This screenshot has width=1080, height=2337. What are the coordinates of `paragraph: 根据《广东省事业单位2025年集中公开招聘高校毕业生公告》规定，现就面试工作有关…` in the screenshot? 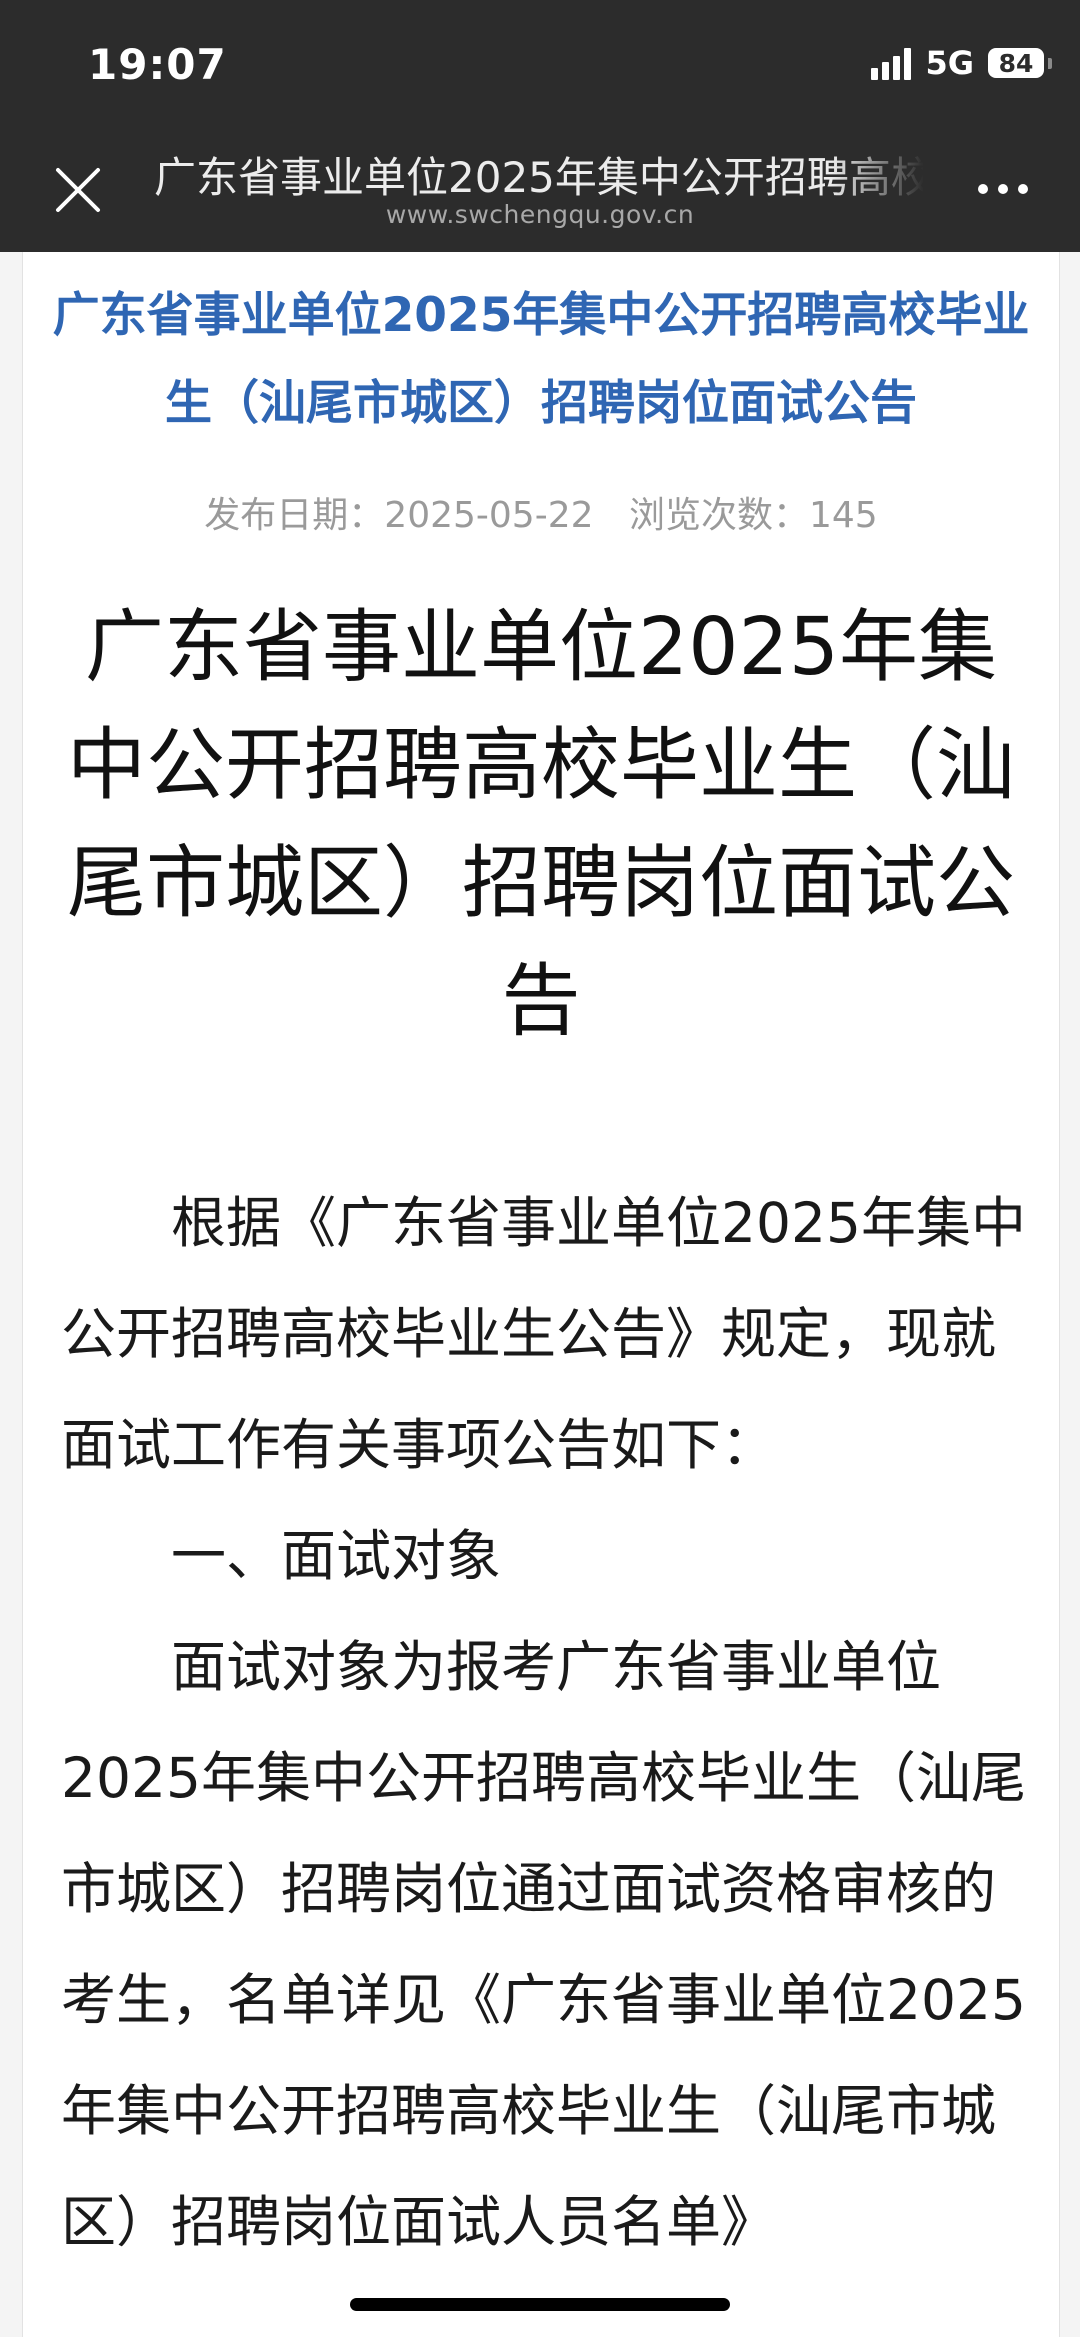 It's located at (543, 1334).